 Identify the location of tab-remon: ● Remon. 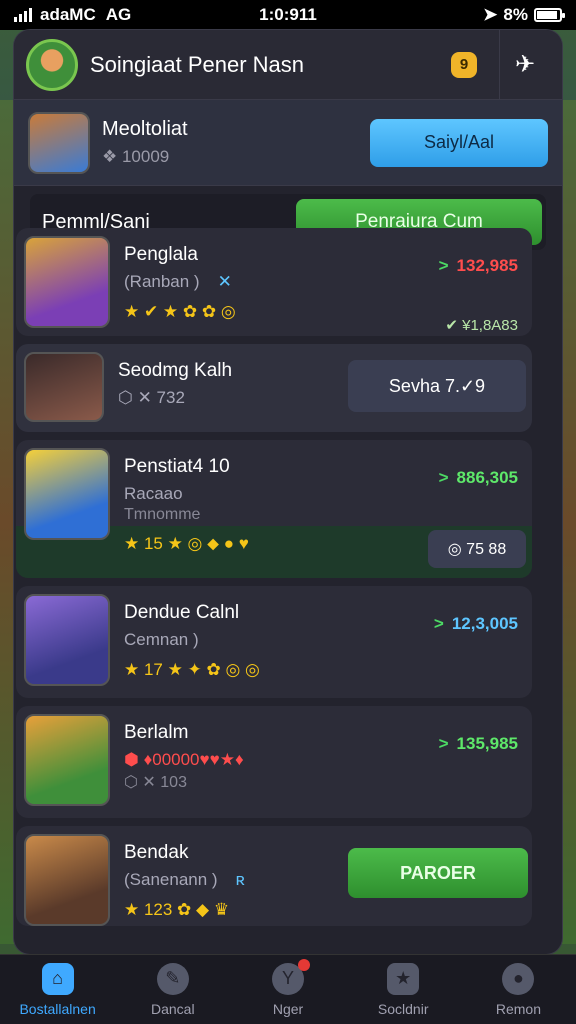
(518, 989).